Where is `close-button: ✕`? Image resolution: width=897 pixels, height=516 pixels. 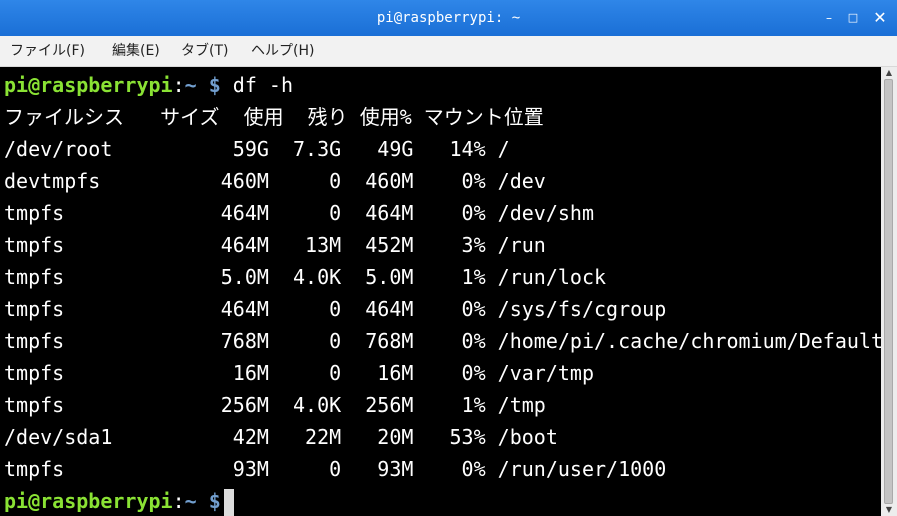 close-button: ✕ is located at coordinates (880, 18).